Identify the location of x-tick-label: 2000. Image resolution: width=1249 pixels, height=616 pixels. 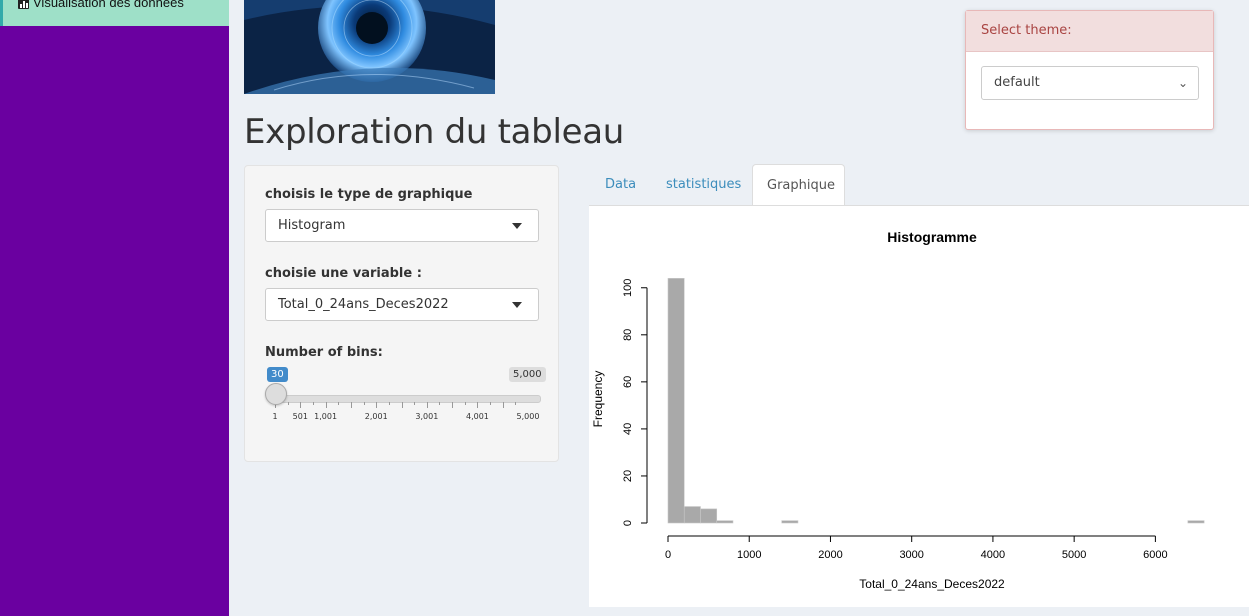
(830, 555).